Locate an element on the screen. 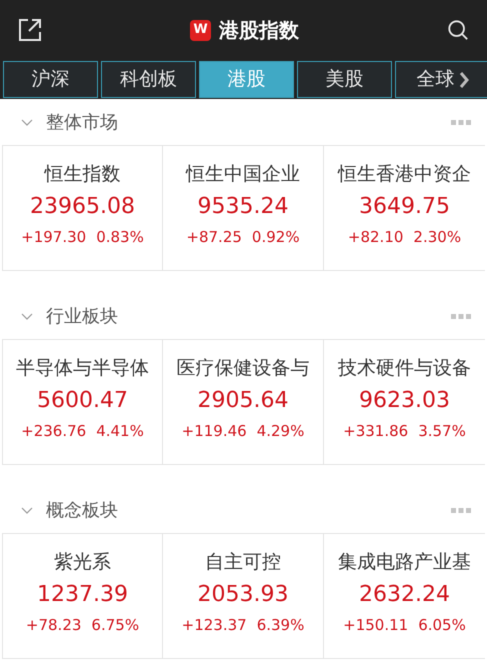  index-value: 9623.03 is located at coordinates (404, 401).